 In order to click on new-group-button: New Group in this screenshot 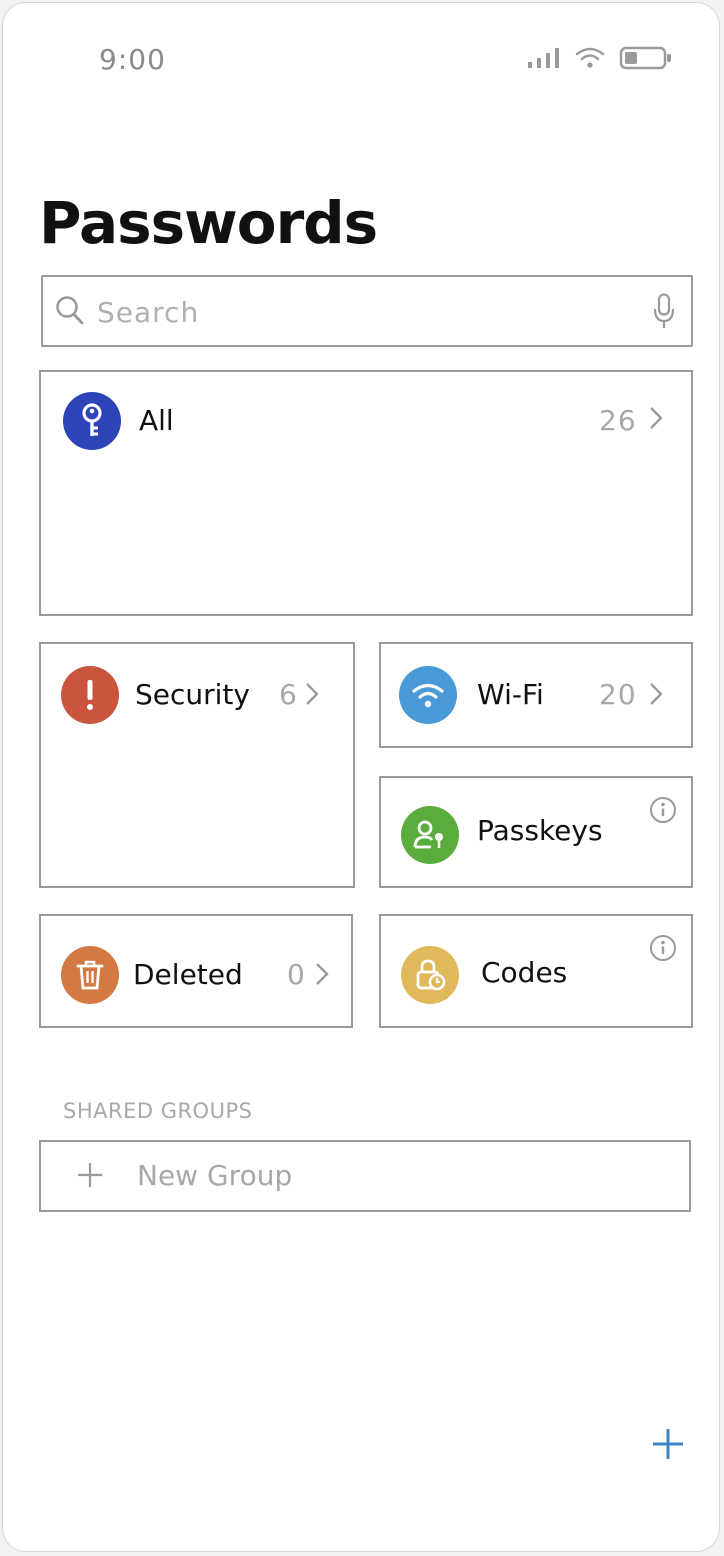, I will do `click(365, 1176)`.